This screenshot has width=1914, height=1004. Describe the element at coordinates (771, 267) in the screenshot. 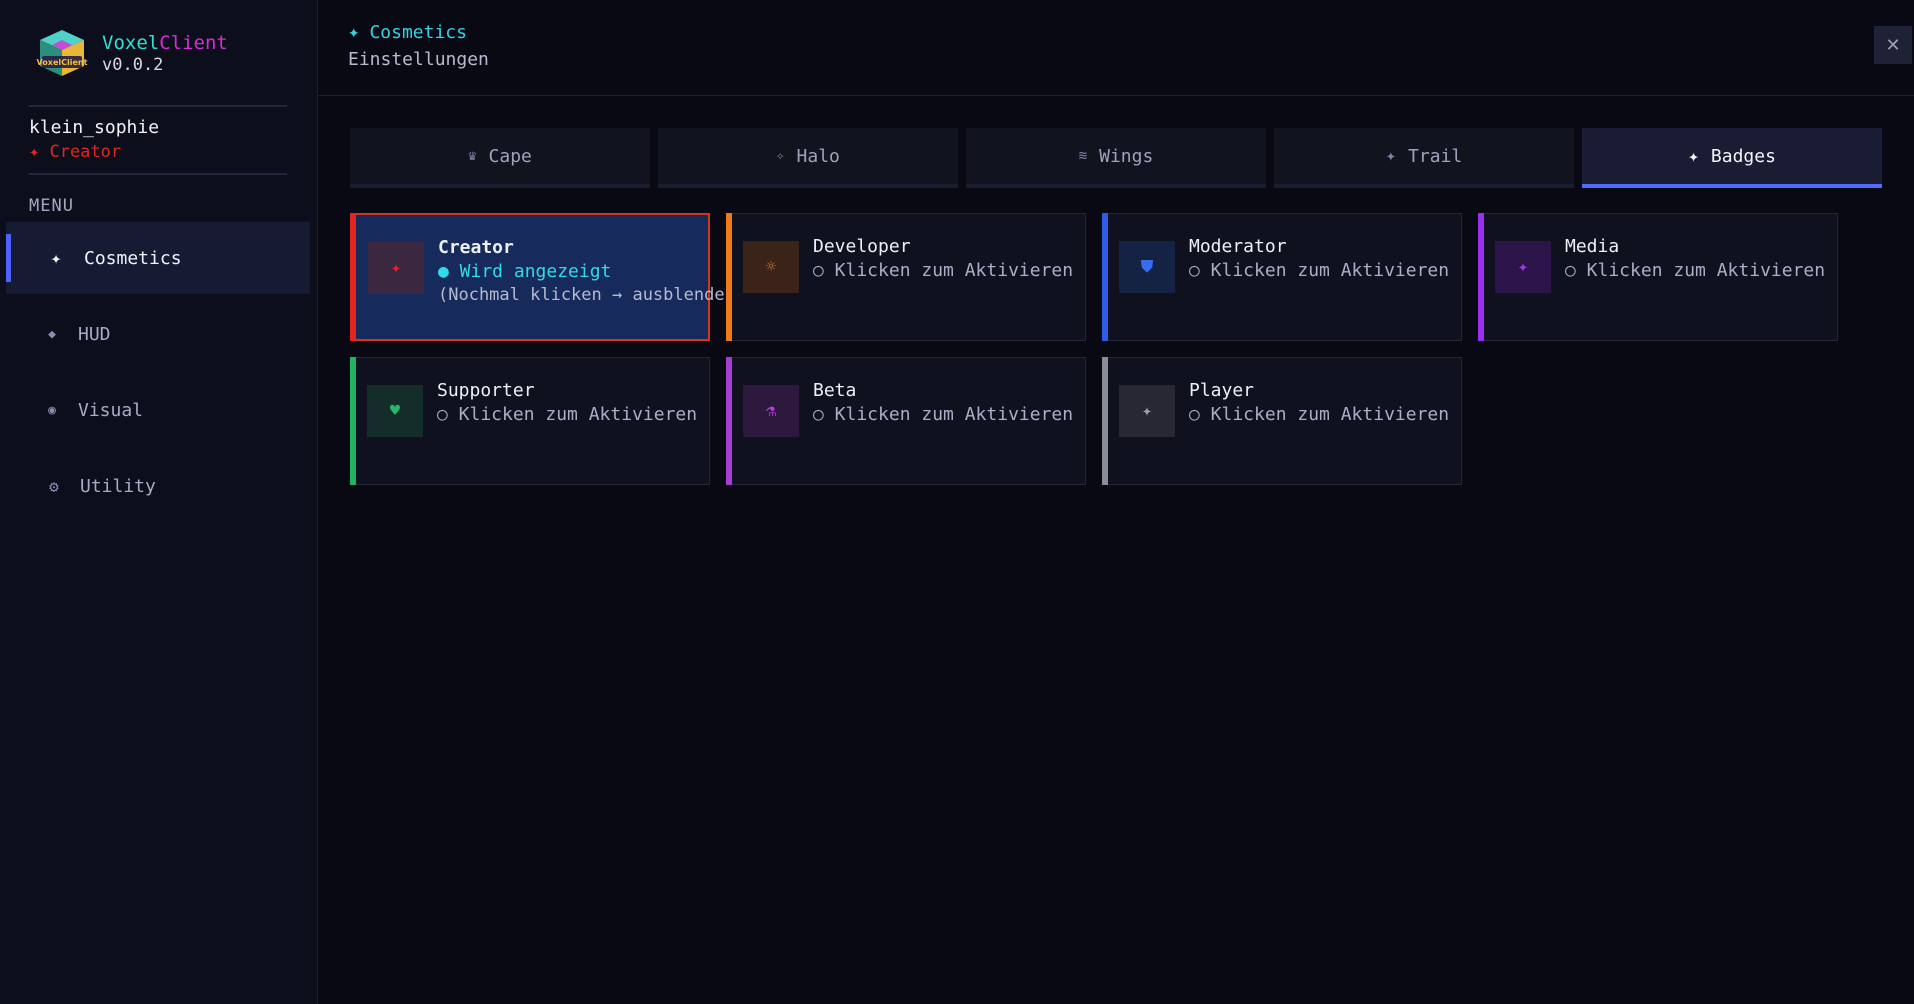

I see `badge-sun-icon: ☼` at that location.